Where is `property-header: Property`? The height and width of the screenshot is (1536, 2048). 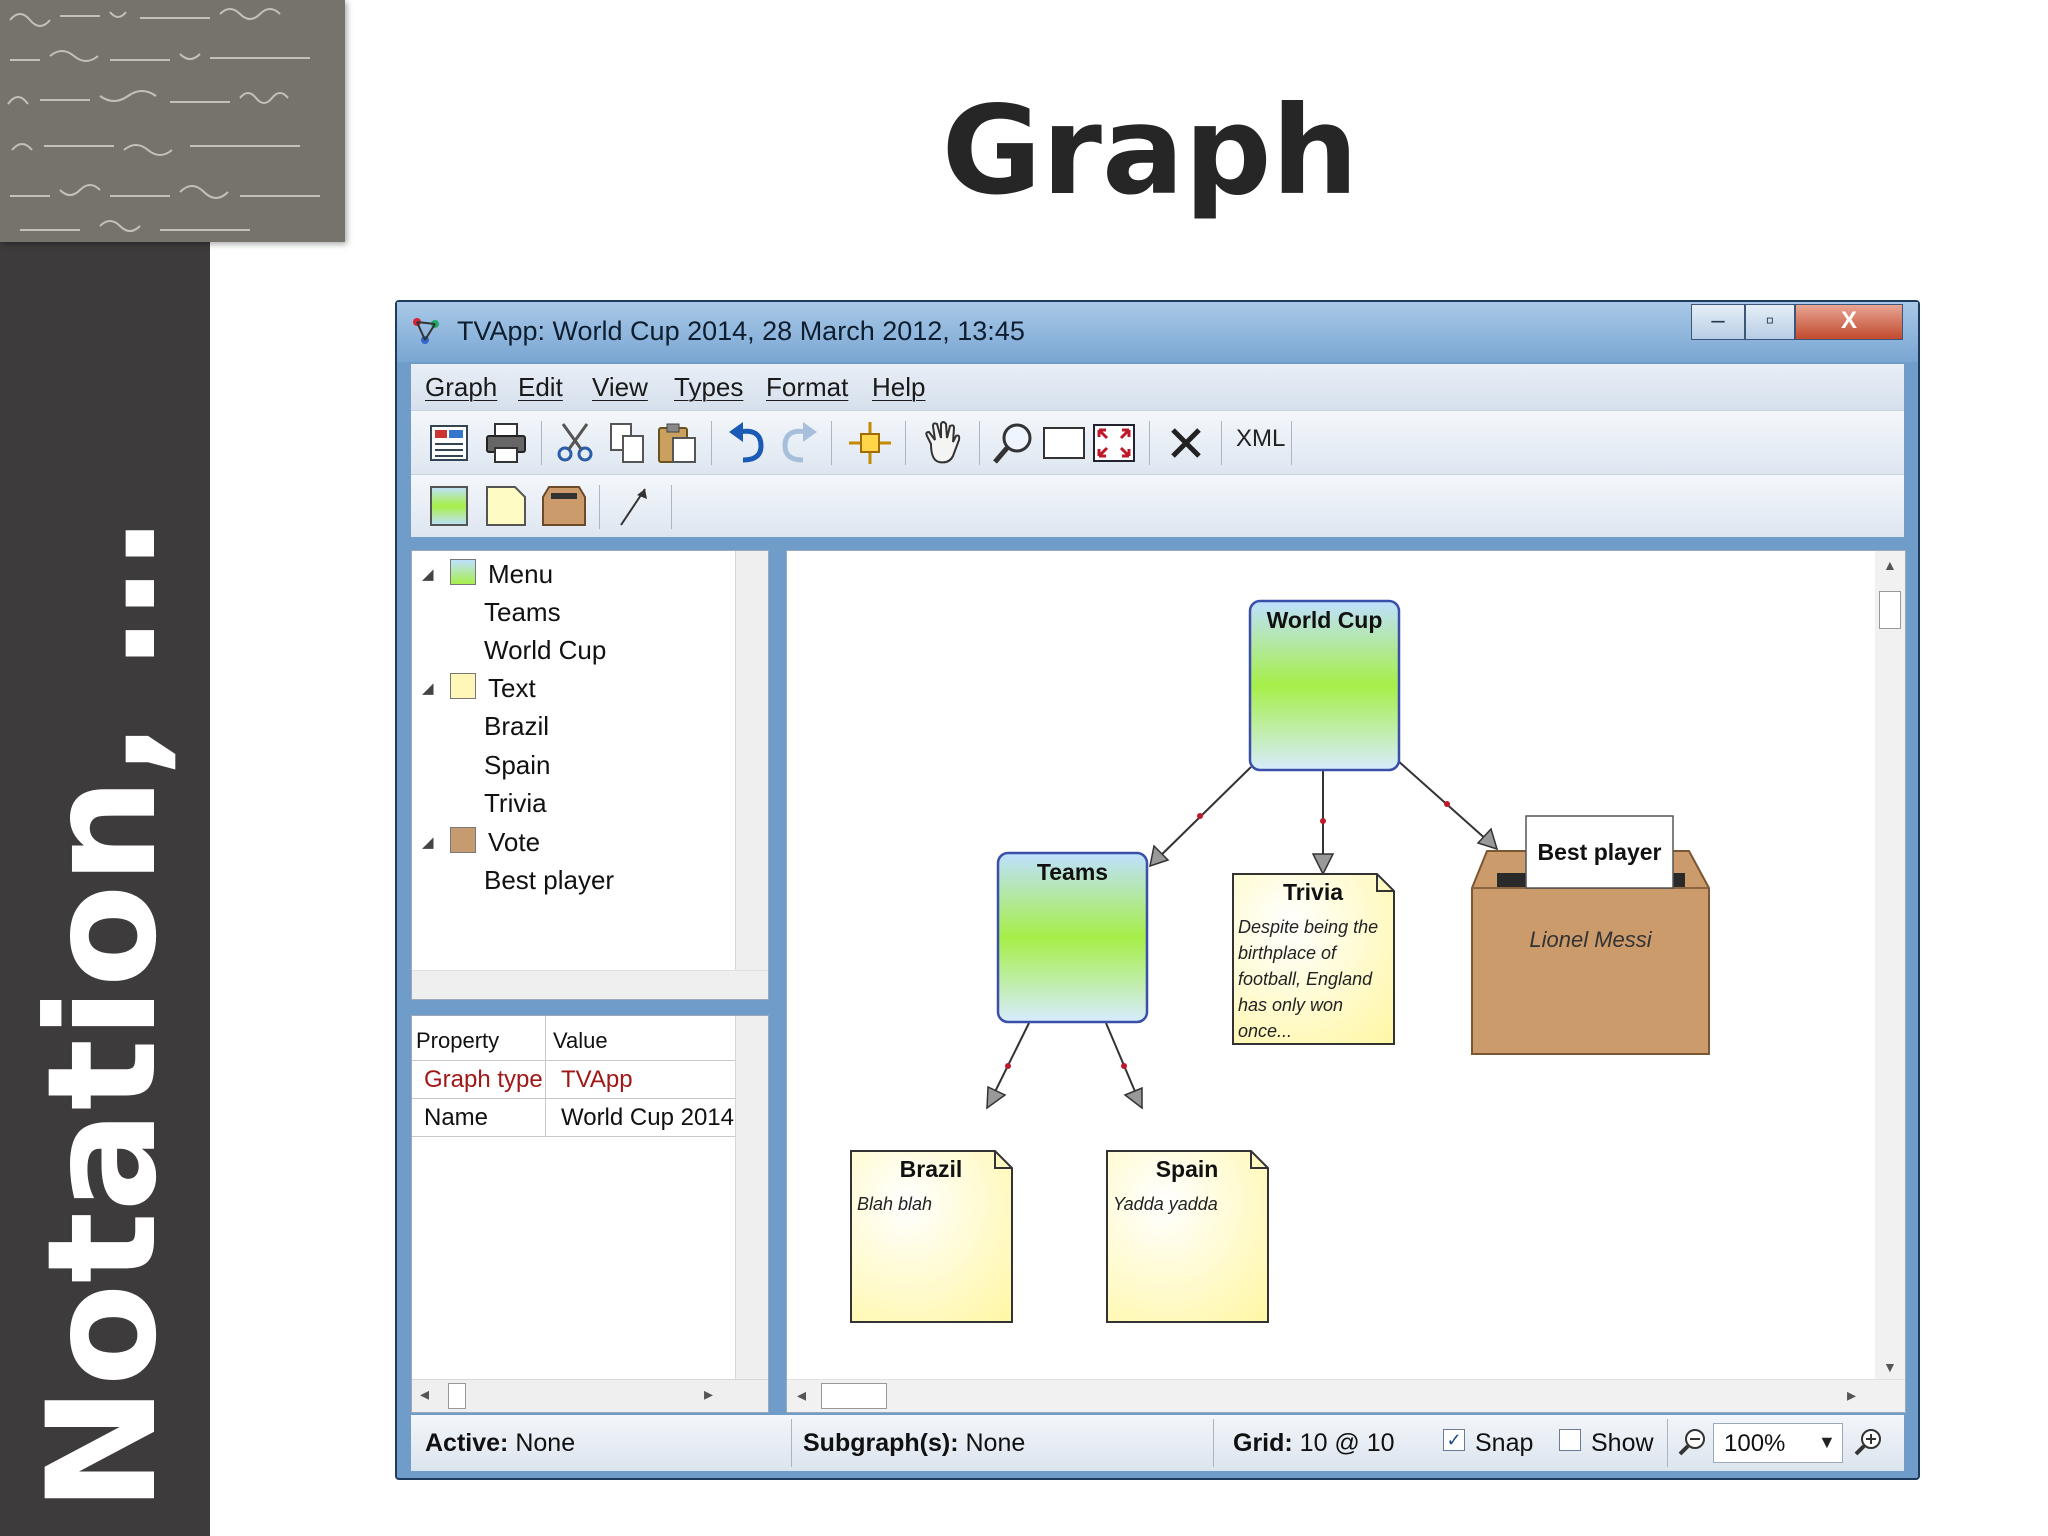 property-header: Property is located at coordinates (458, 1040).